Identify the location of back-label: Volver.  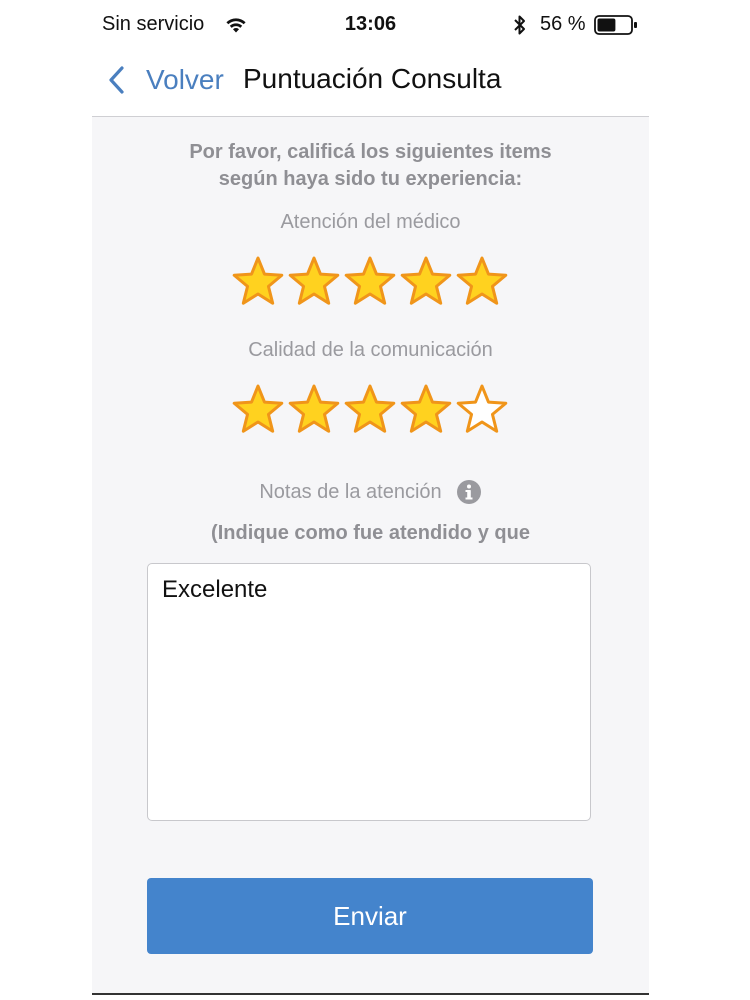
(185, 79).